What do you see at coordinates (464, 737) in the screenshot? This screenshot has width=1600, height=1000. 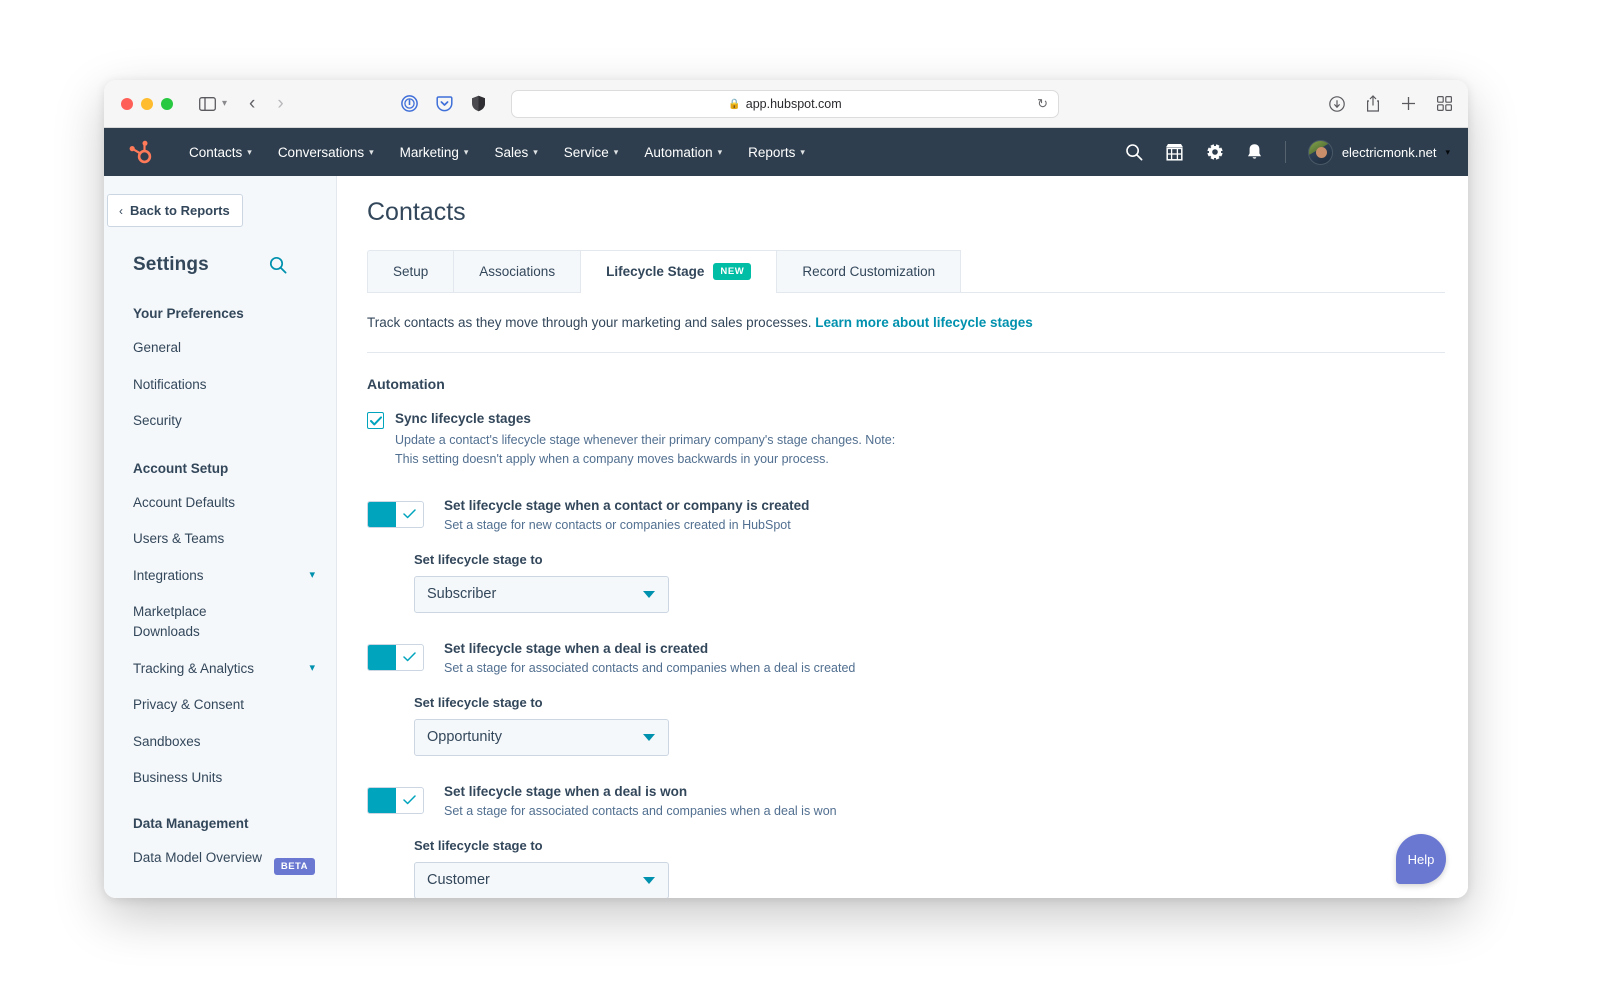 I see `select-value: Opportunity` at bounding box center [464, 737].